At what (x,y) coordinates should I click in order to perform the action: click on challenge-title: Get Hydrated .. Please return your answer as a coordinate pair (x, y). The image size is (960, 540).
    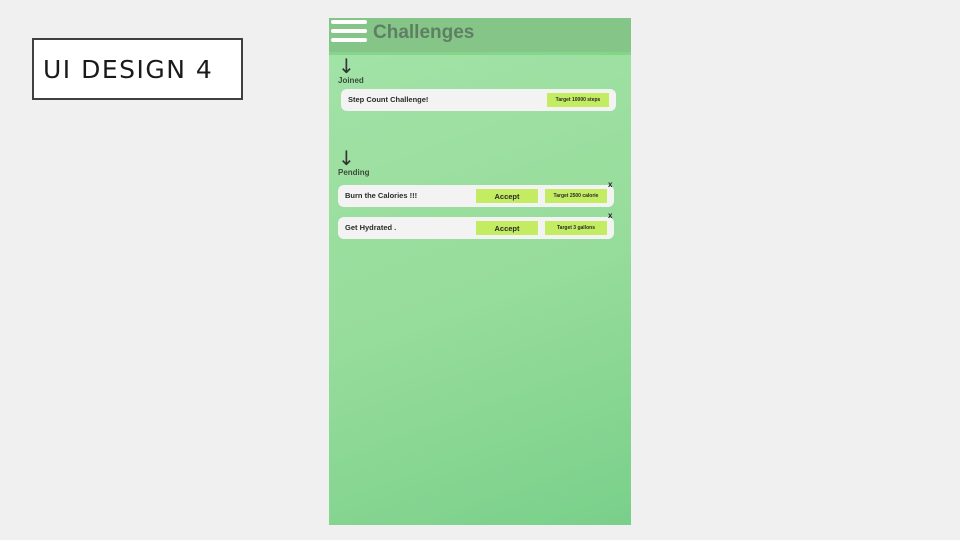
    Looking at the image, I should click on (371, 227).